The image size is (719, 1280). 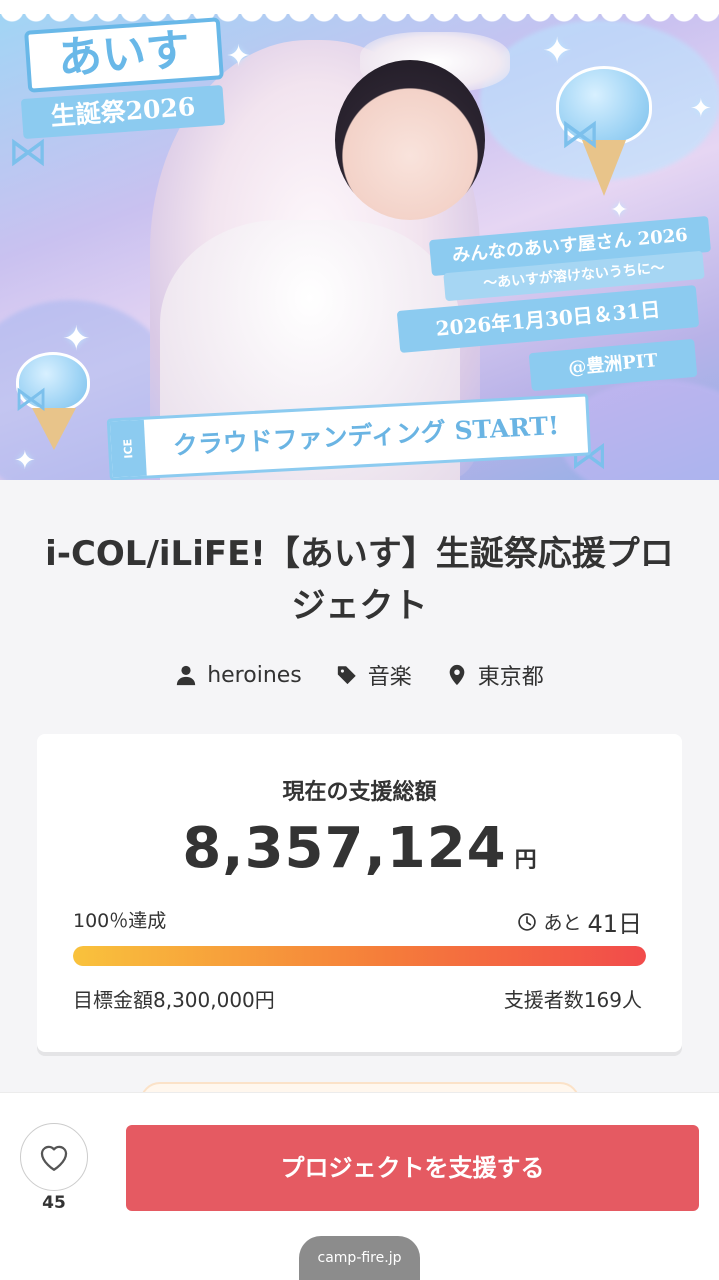 I want to click on like-button, so click(x=54, y=1157).